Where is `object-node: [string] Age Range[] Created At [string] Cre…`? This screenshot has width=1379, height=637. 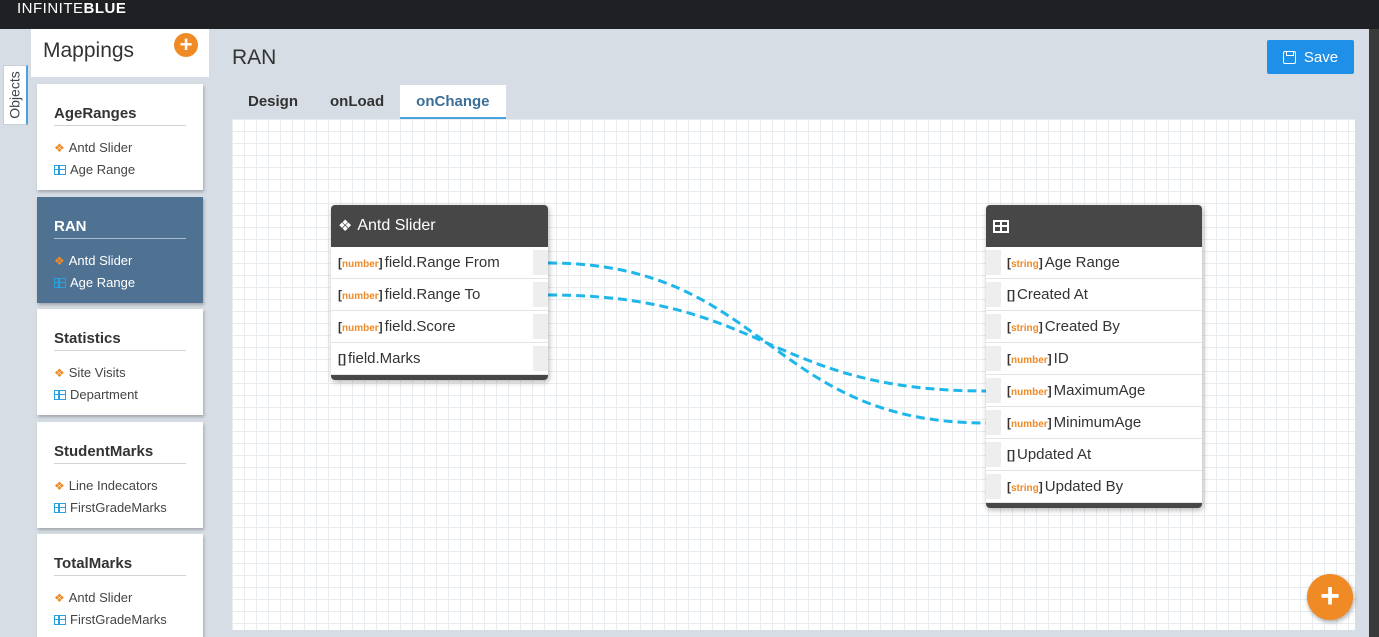
object-node: [string] Age Range[] Created At [string] Cre… is located at coordinates (1094, 356).